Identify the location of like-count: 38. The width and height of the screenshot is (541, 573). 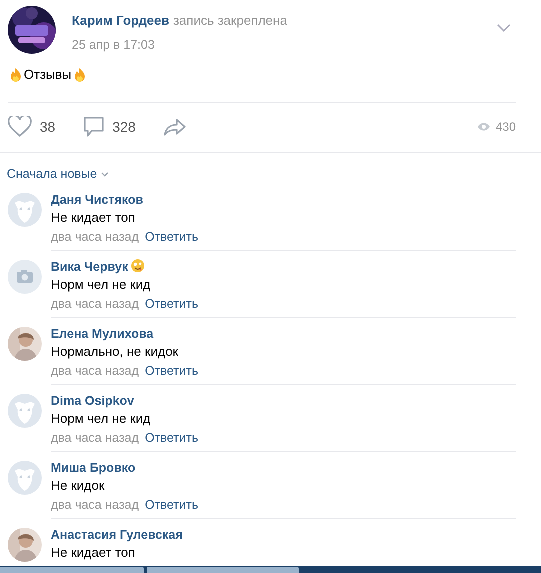
(48, 127).